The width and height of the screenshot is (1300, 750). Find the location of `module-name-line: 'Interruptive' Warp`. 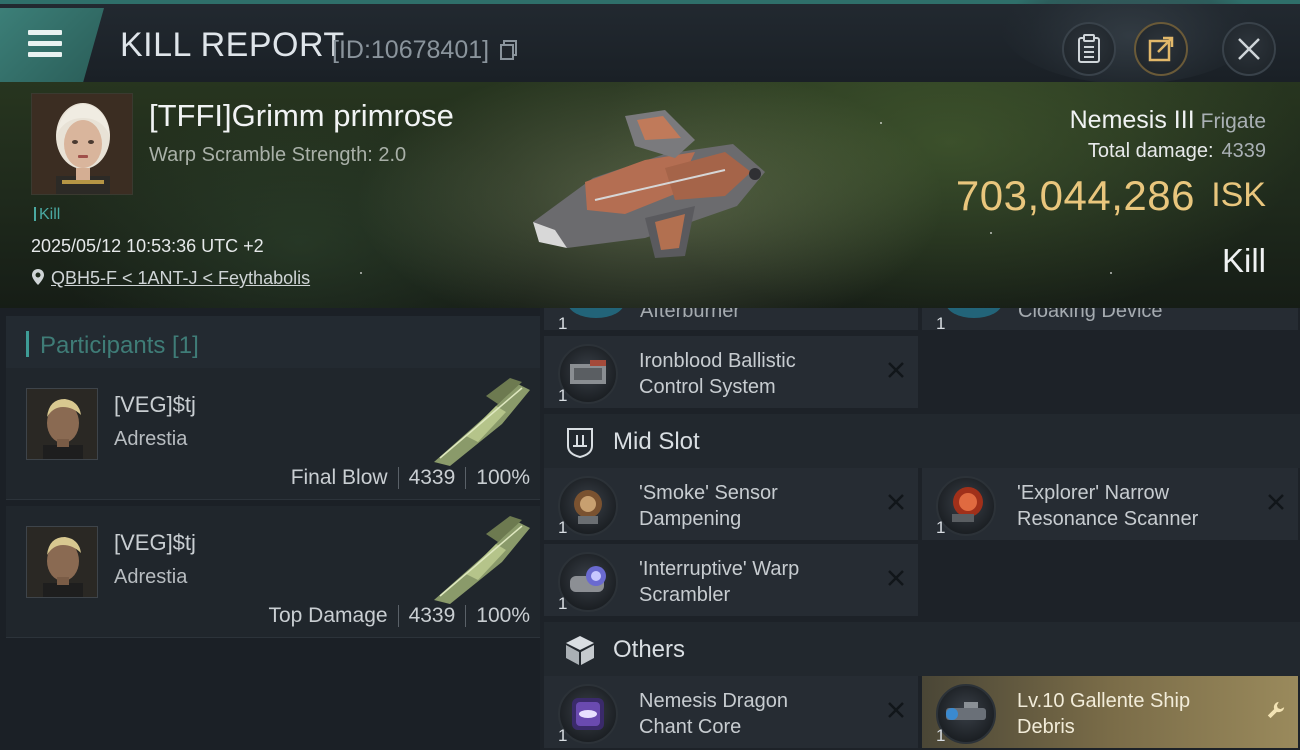

module-name-line: 'Interruptive' Warp is located at coordinates (719, 569).